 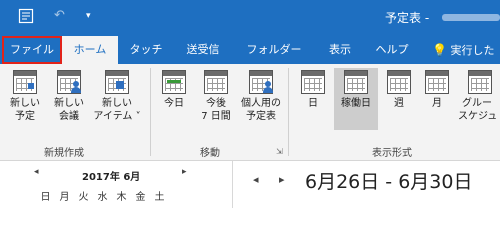 I want to click on group-label-arrange: 表示形式, so click(x=392, y=153).